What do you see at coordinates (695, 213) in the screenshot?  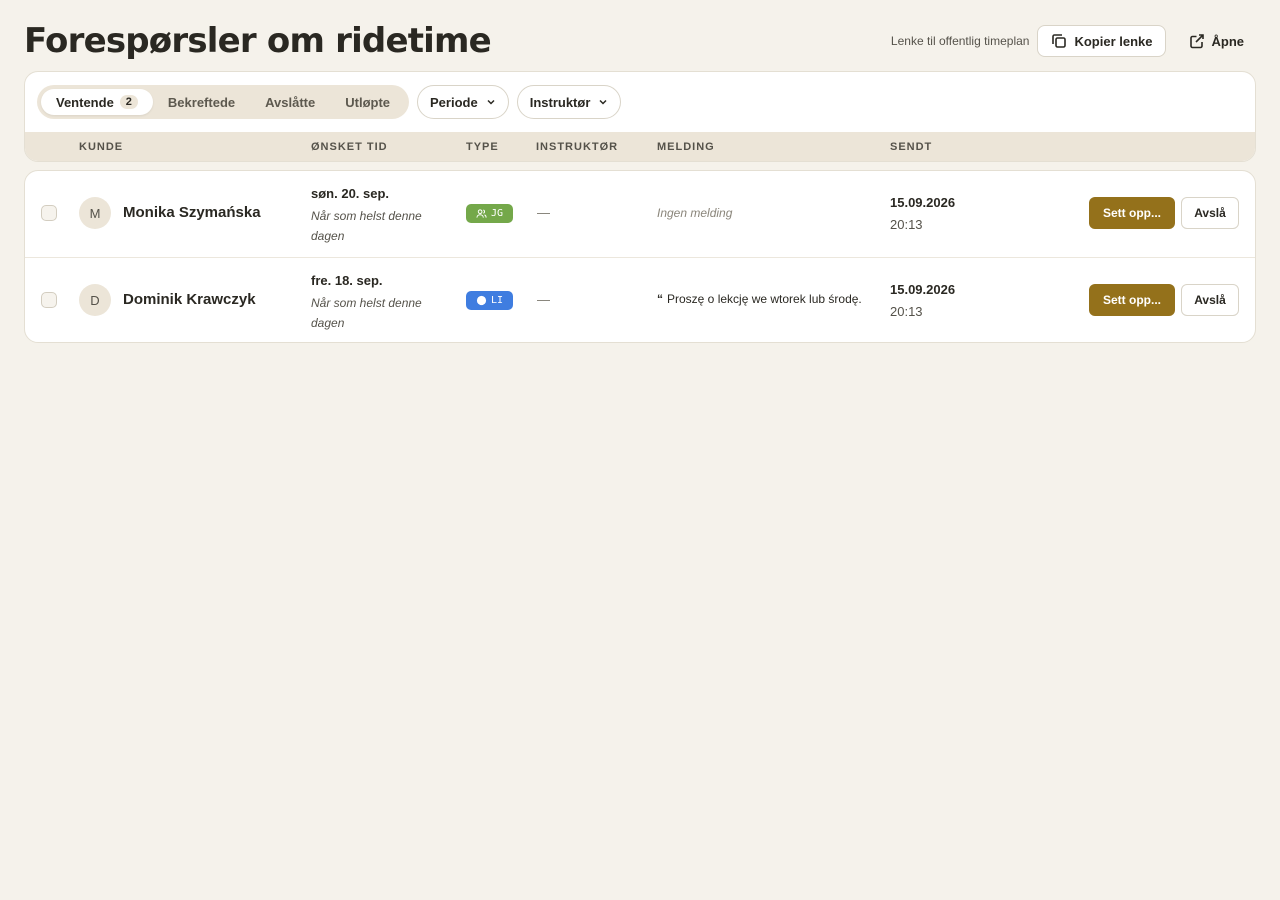 I see `message-text: Ingen melding` at bounding box center [695, 213].